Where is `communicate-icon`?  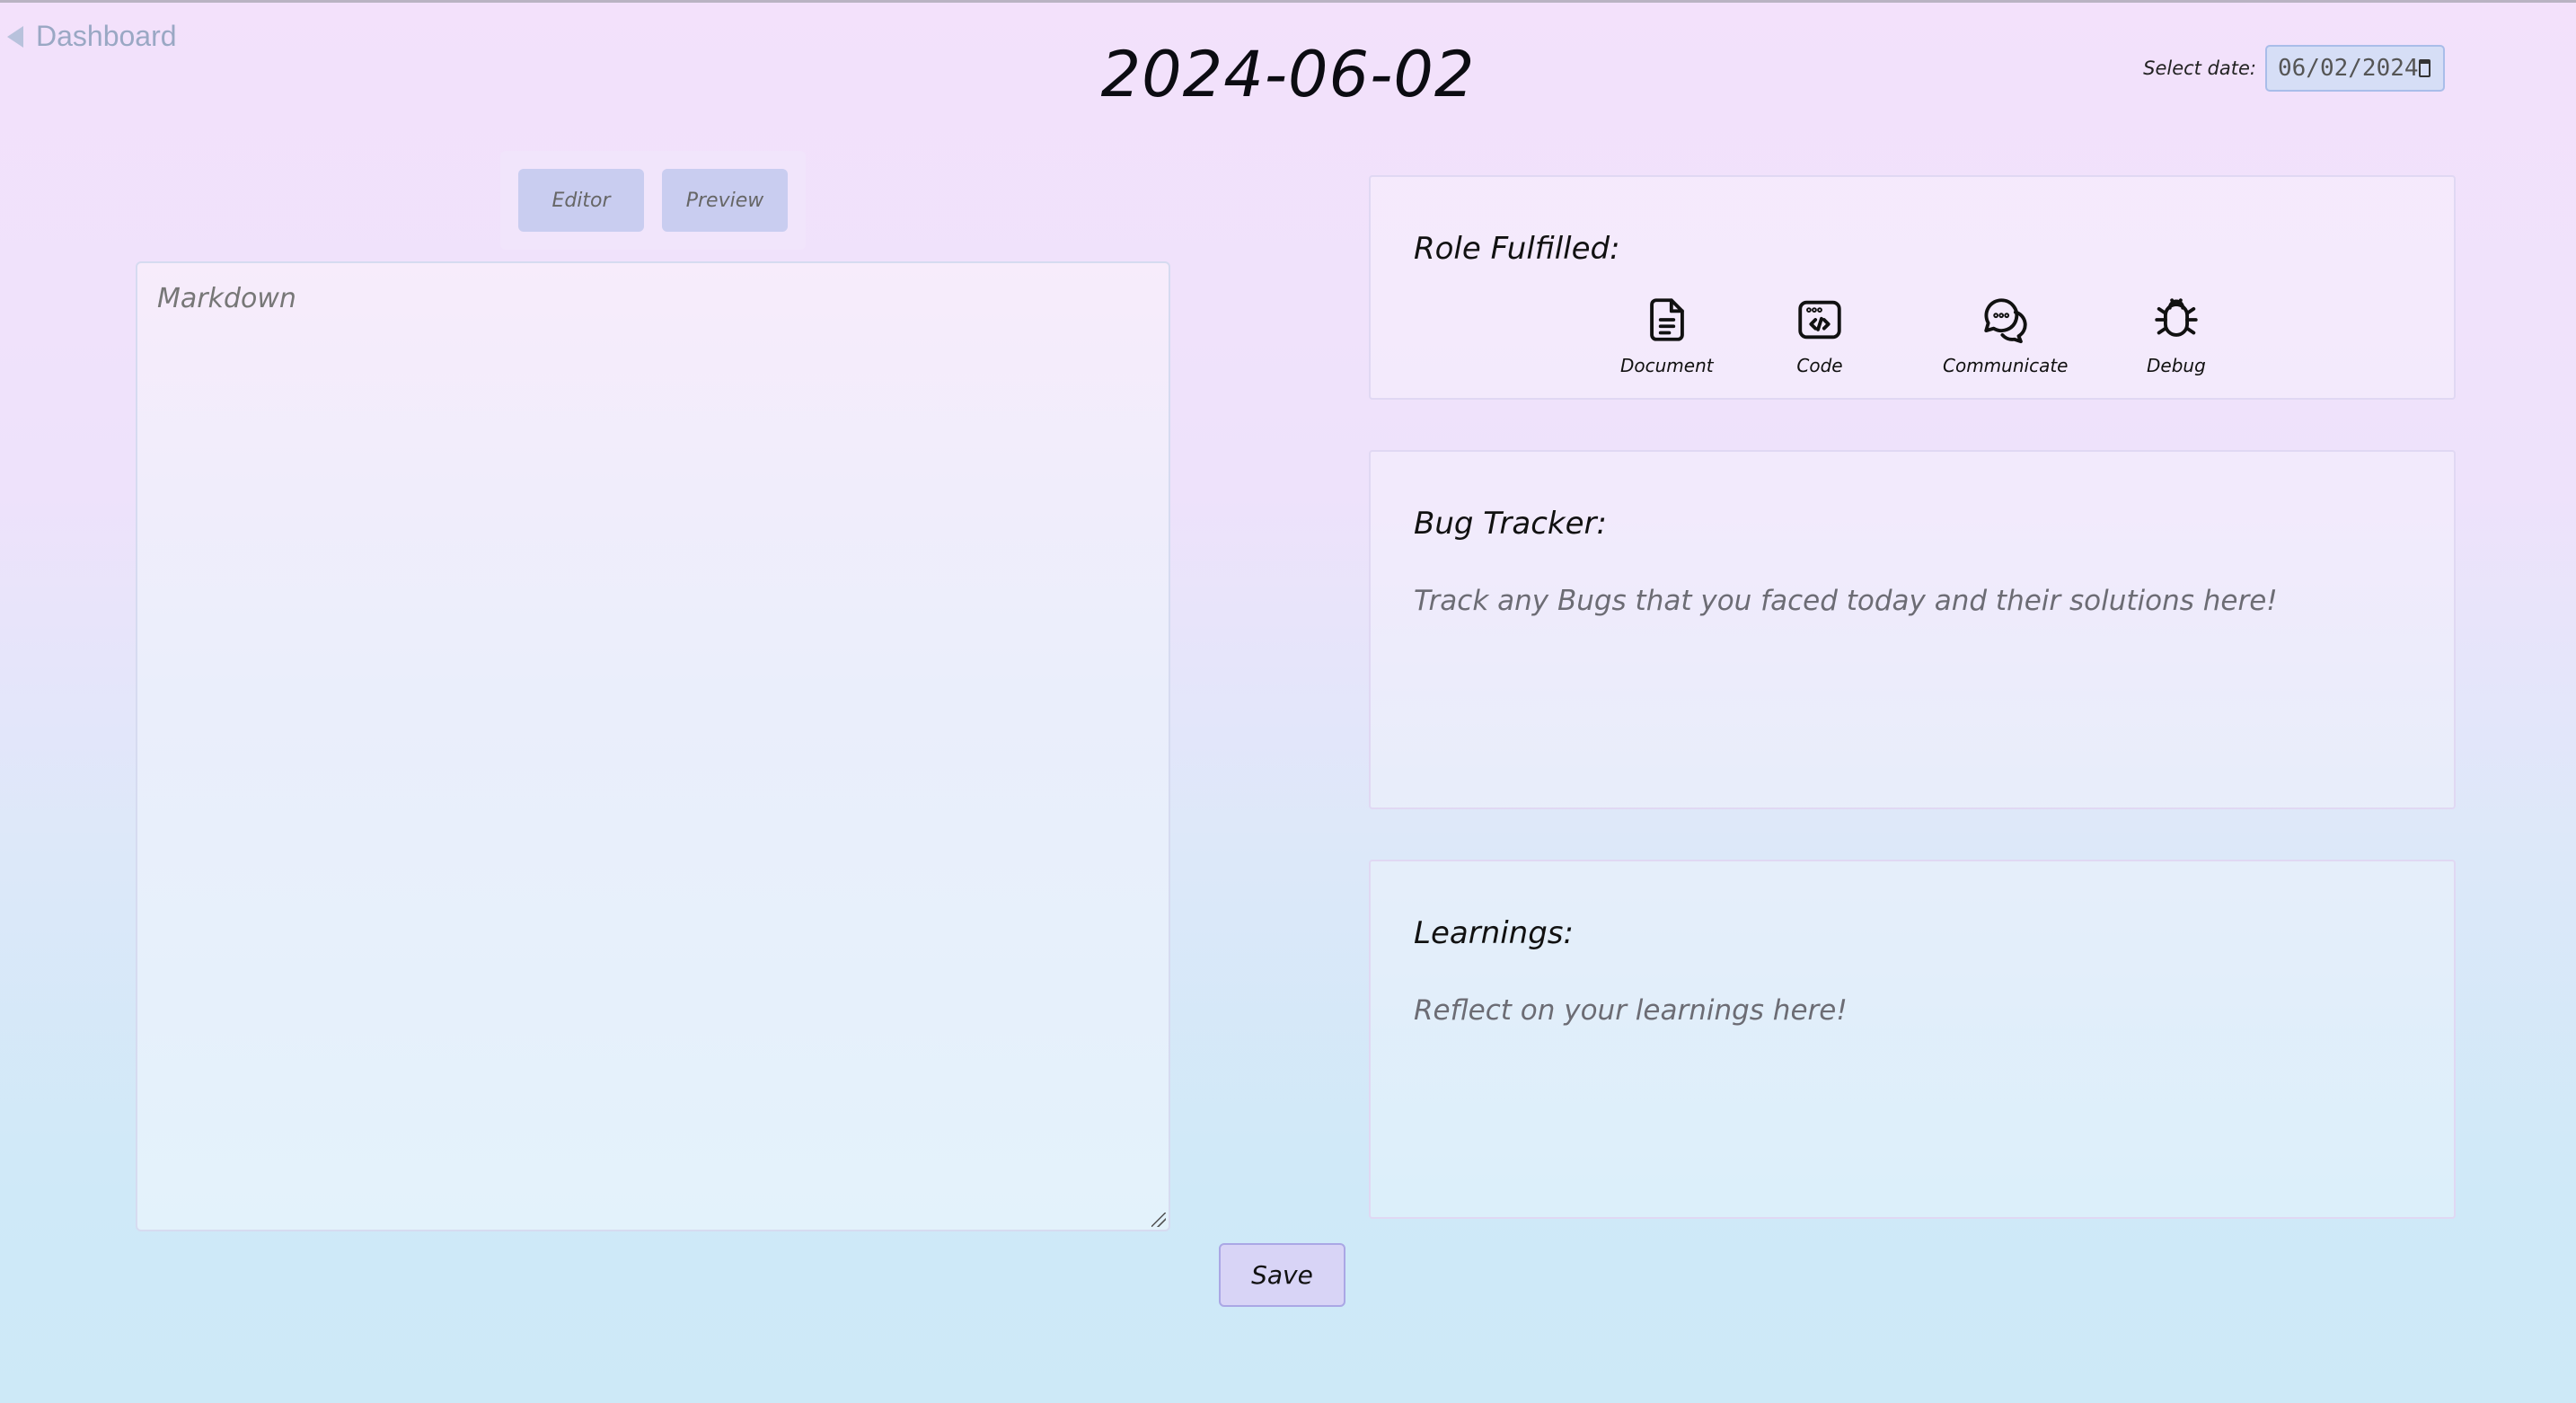
communicate-icon is located at coordinates (2005, 321).